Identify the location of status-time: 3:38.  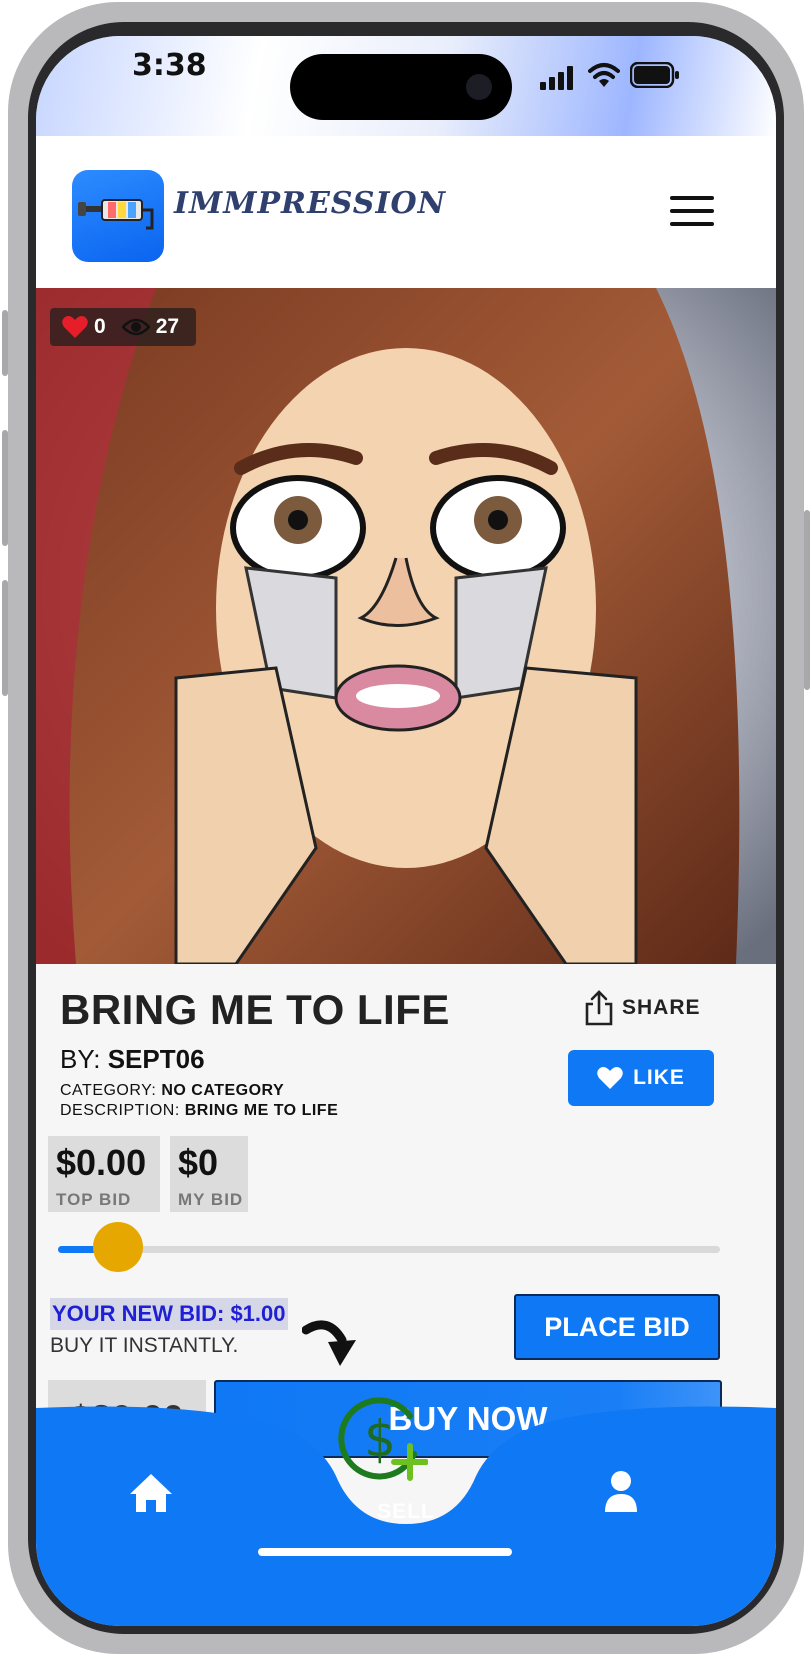
(169, 65).